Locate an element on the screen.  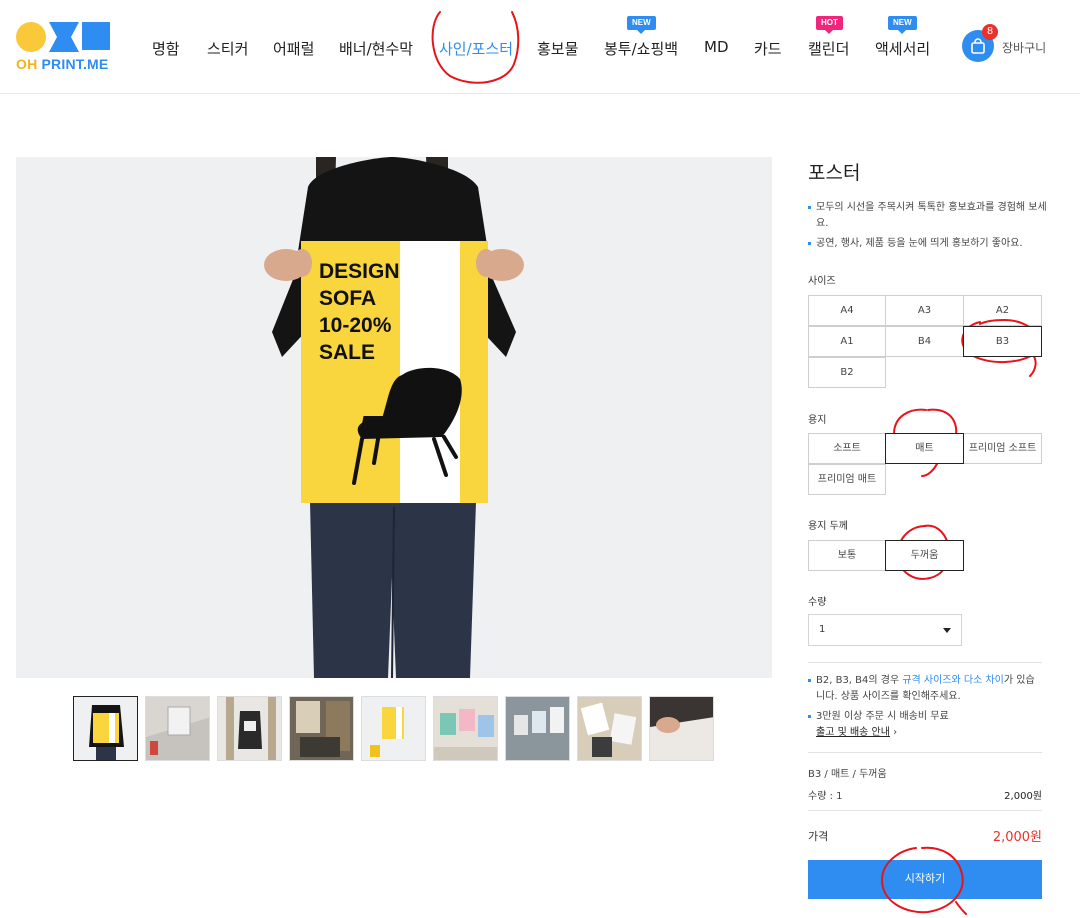
poster-headline: DESIGN SOFA 10-20% SALE is located at coordinates (359, 312).